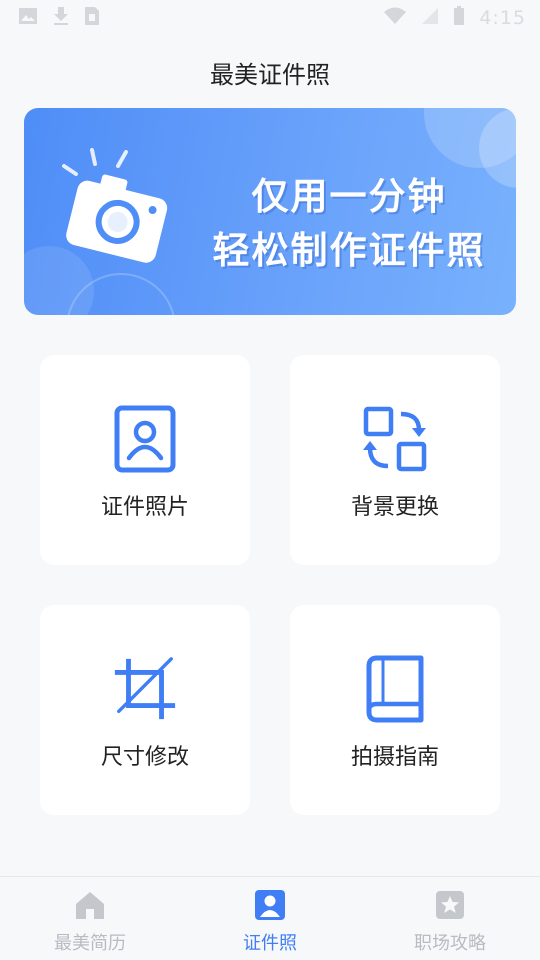  I want to click on nav-item-id-photo: 证件照, so click(270, 918).